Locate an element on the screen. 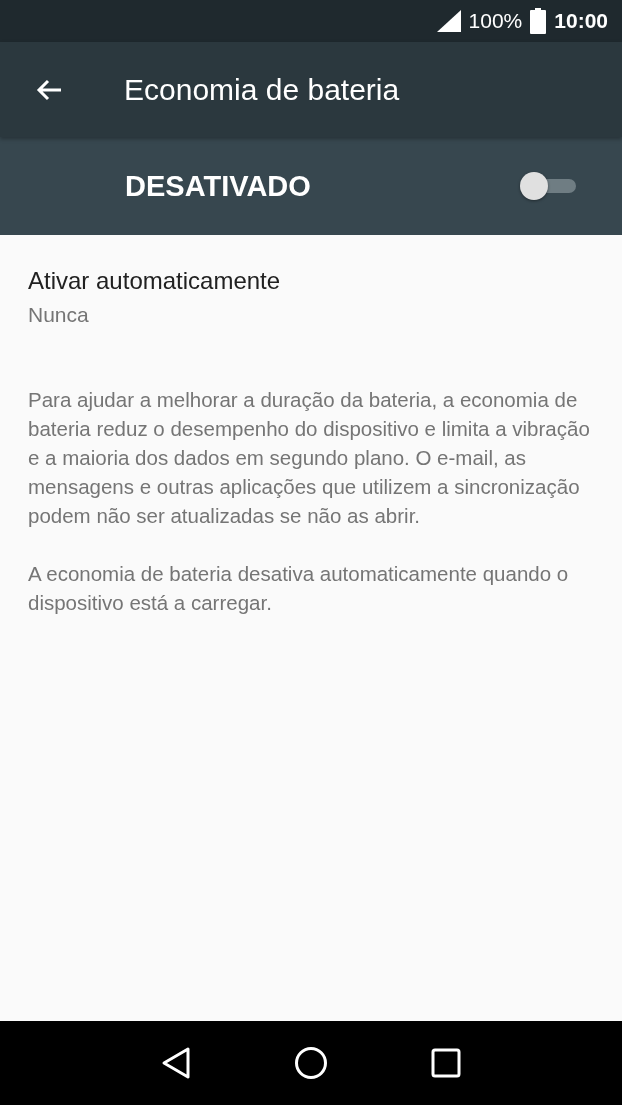 The image size is (622, 1105). recents-square-icon is located at coordinates (445, 1063).